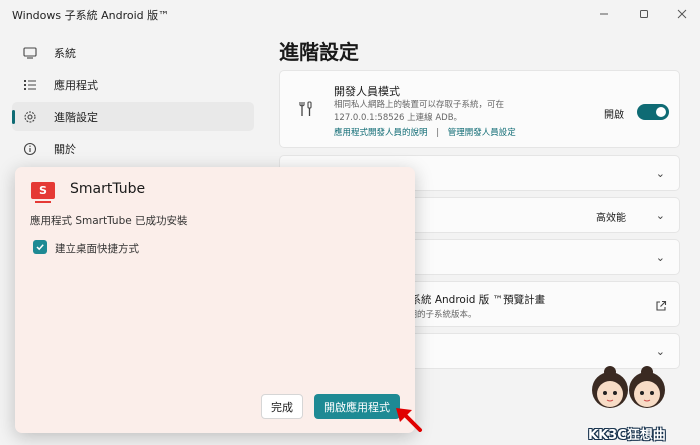 Image resolution: width=700 pixels, height=445 pixels. I want to click on done-button: 完成, so click(282, 406).